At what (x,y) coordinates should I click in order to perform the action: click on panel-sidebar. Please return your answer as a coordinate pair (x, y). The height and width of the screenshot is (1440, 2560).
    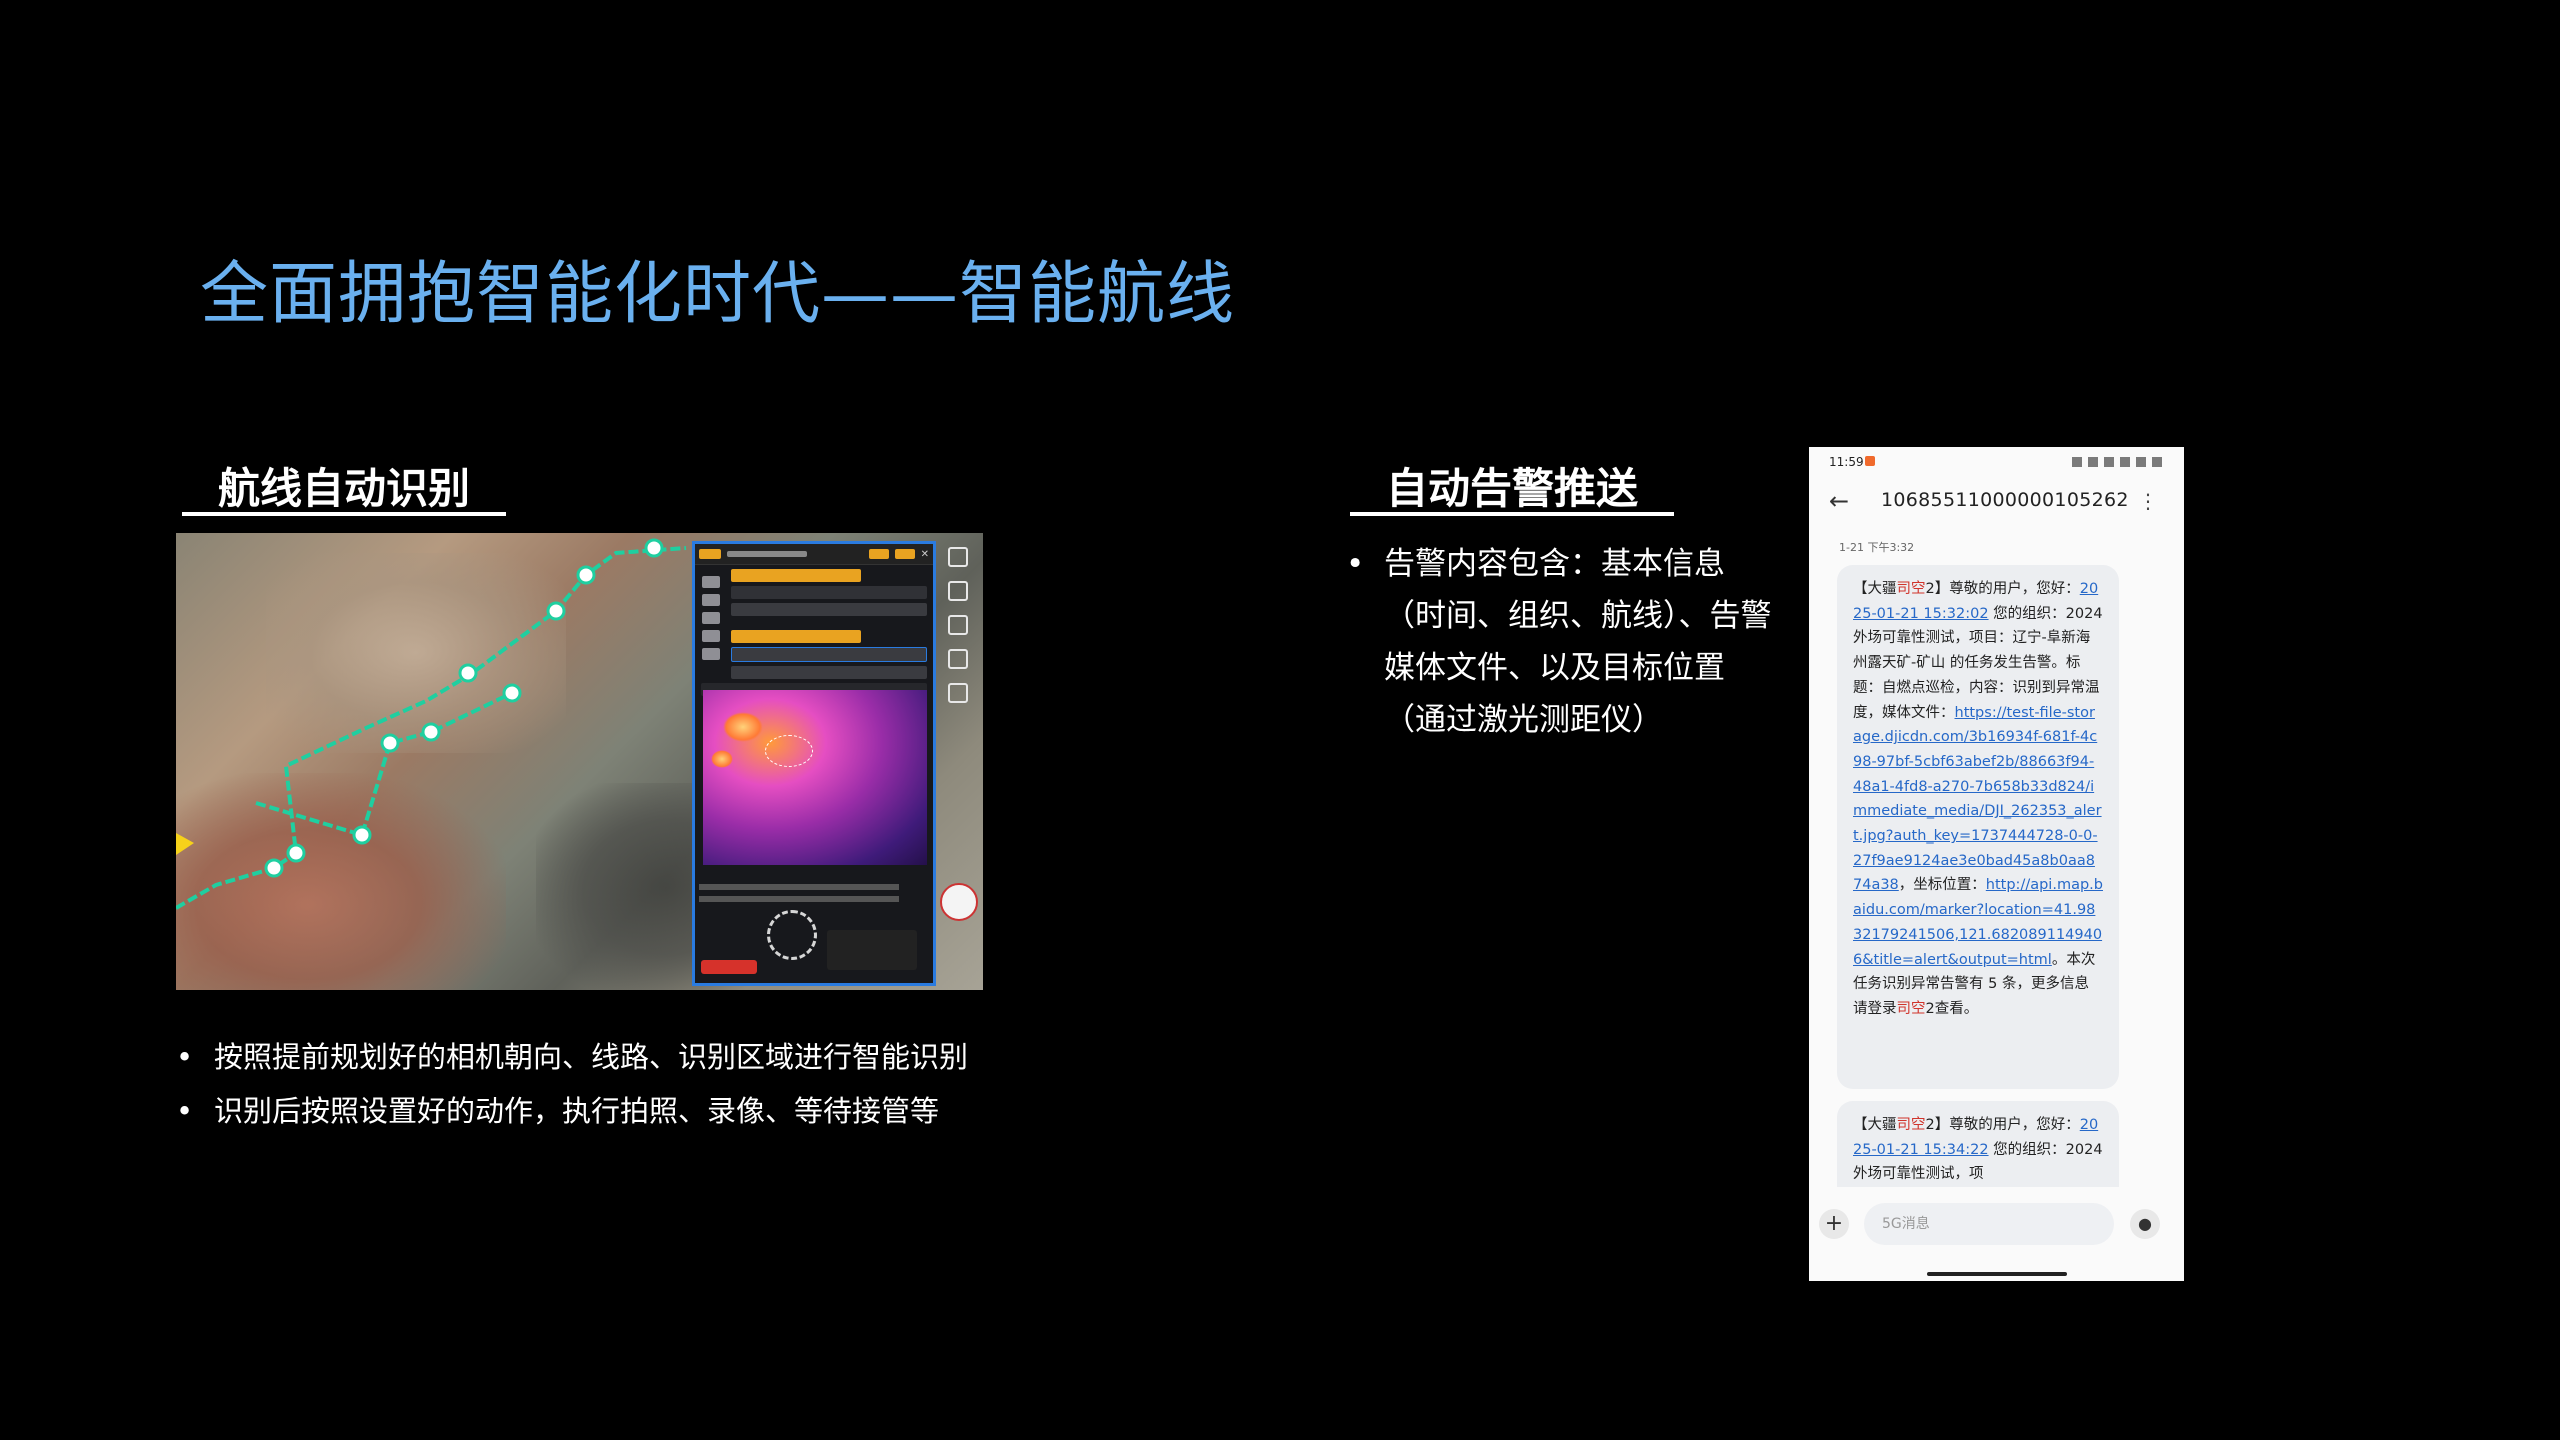
    Looking at the image, I should click on (712, 625).